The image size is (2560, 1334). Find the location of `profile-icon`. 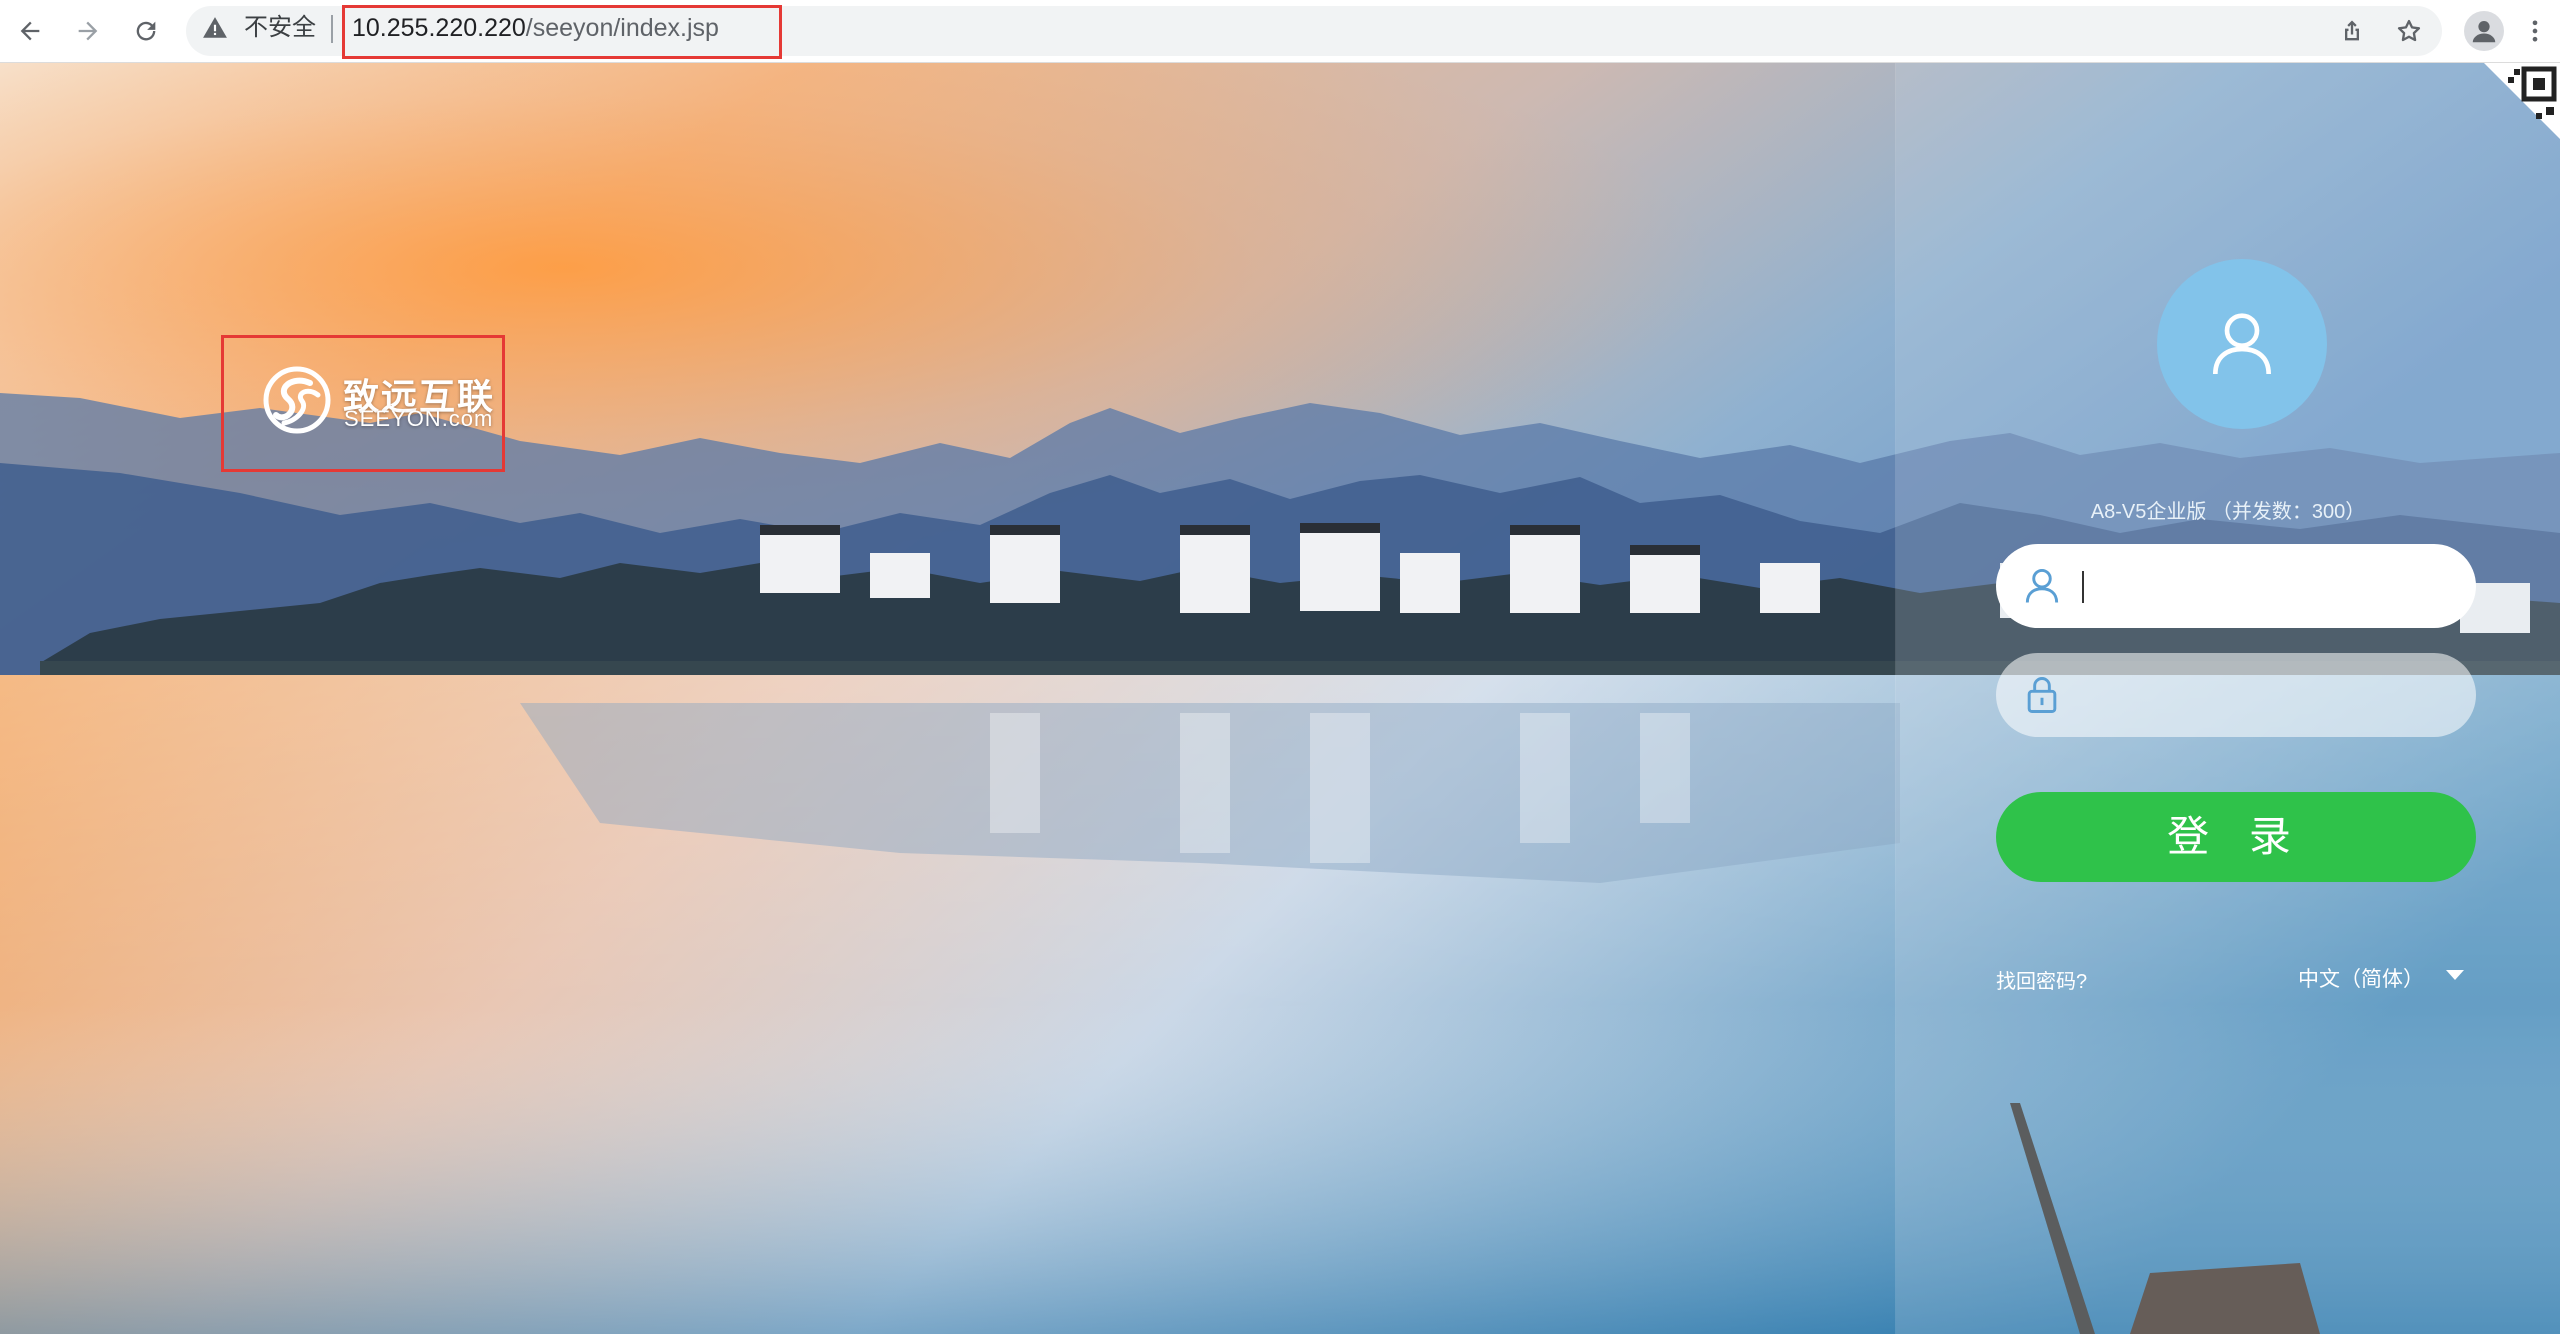

profile-icon is located at coordinates (2484, 31).